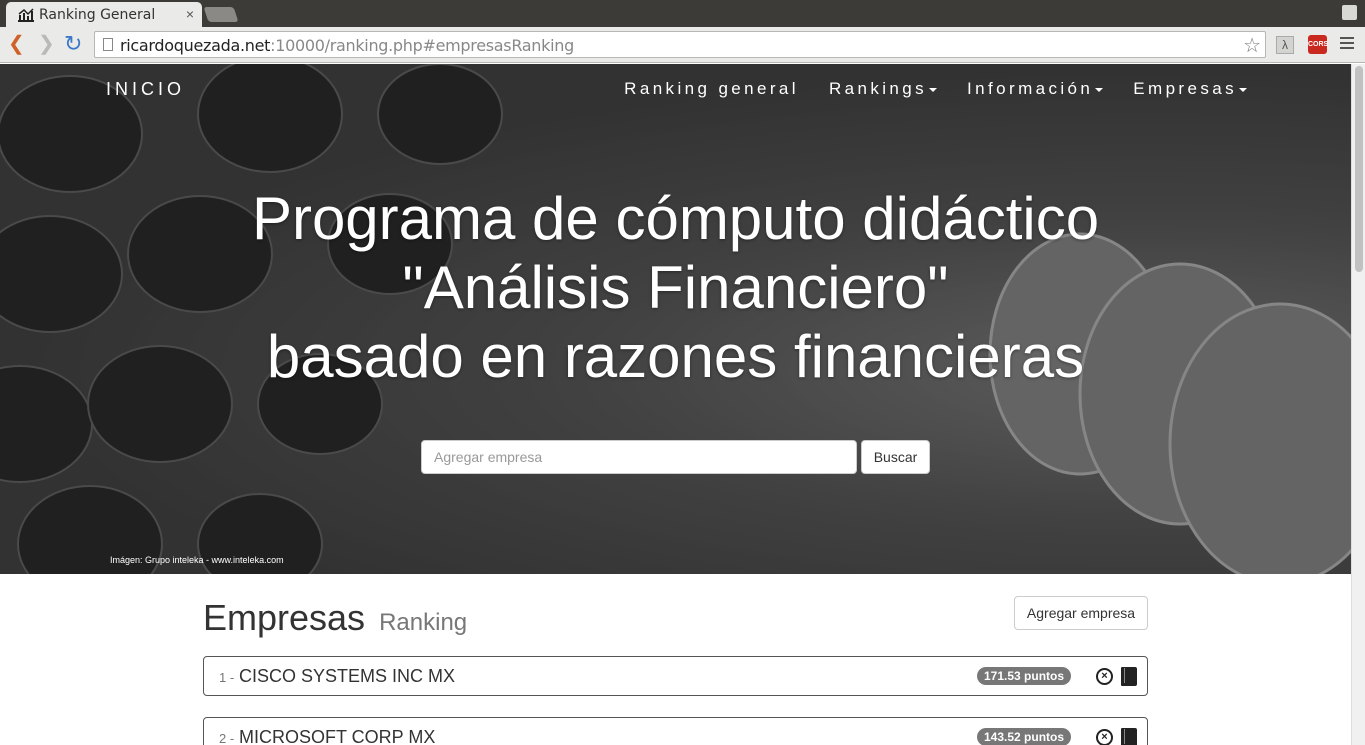  What do you see at coordinates (1358, 404) in the screenshot?
I see `page-scrollbar` at bounding box center [1358, 404].